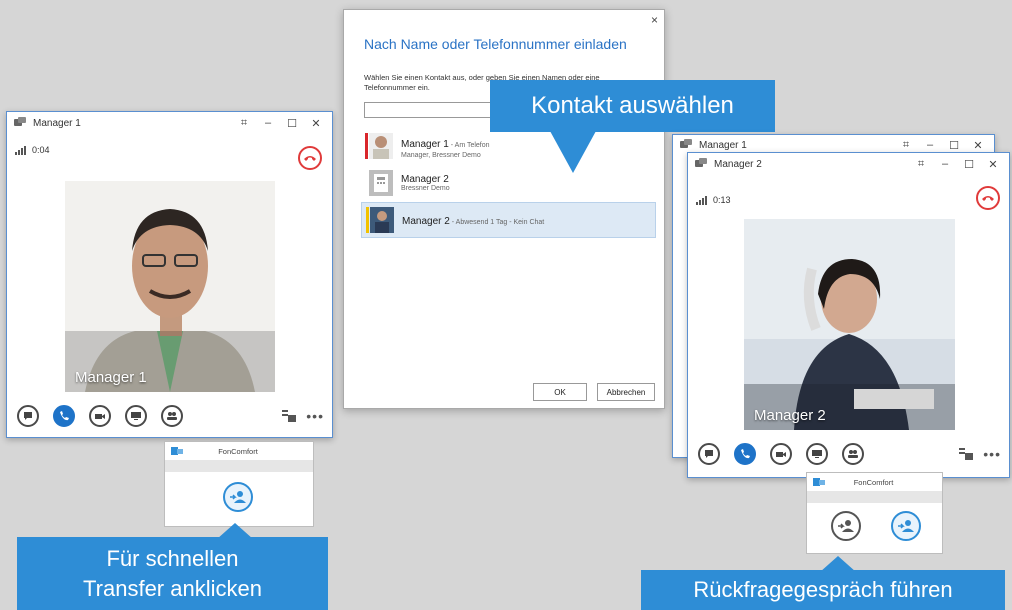  I want to click on consult-transfer-button, so click(846, 526).